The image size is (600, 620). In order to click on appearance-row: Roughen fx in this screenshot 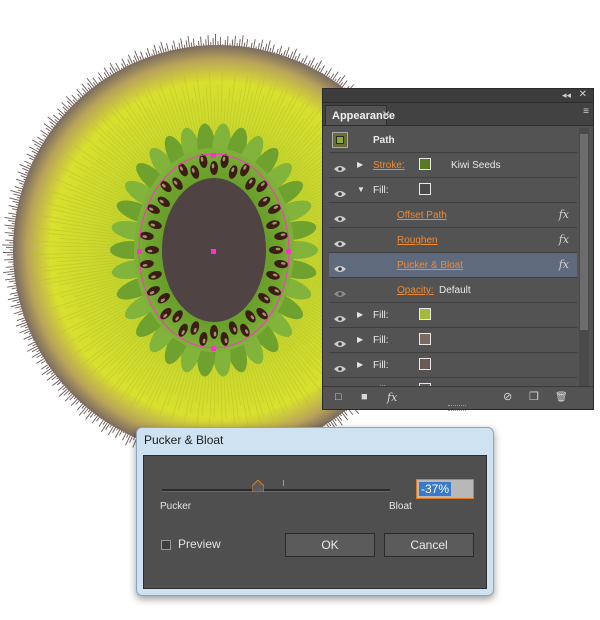, I will do `click(453, 240)`.